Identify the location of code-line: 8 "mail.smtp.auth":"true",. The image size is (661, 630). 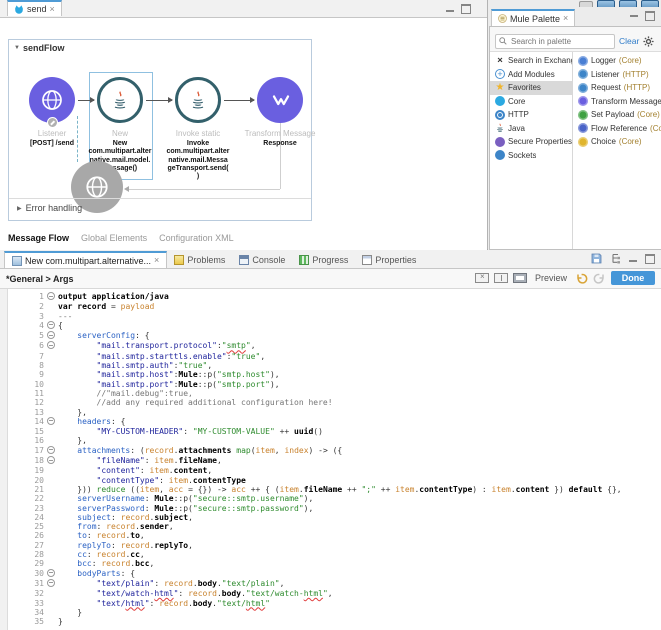
(334, 365).